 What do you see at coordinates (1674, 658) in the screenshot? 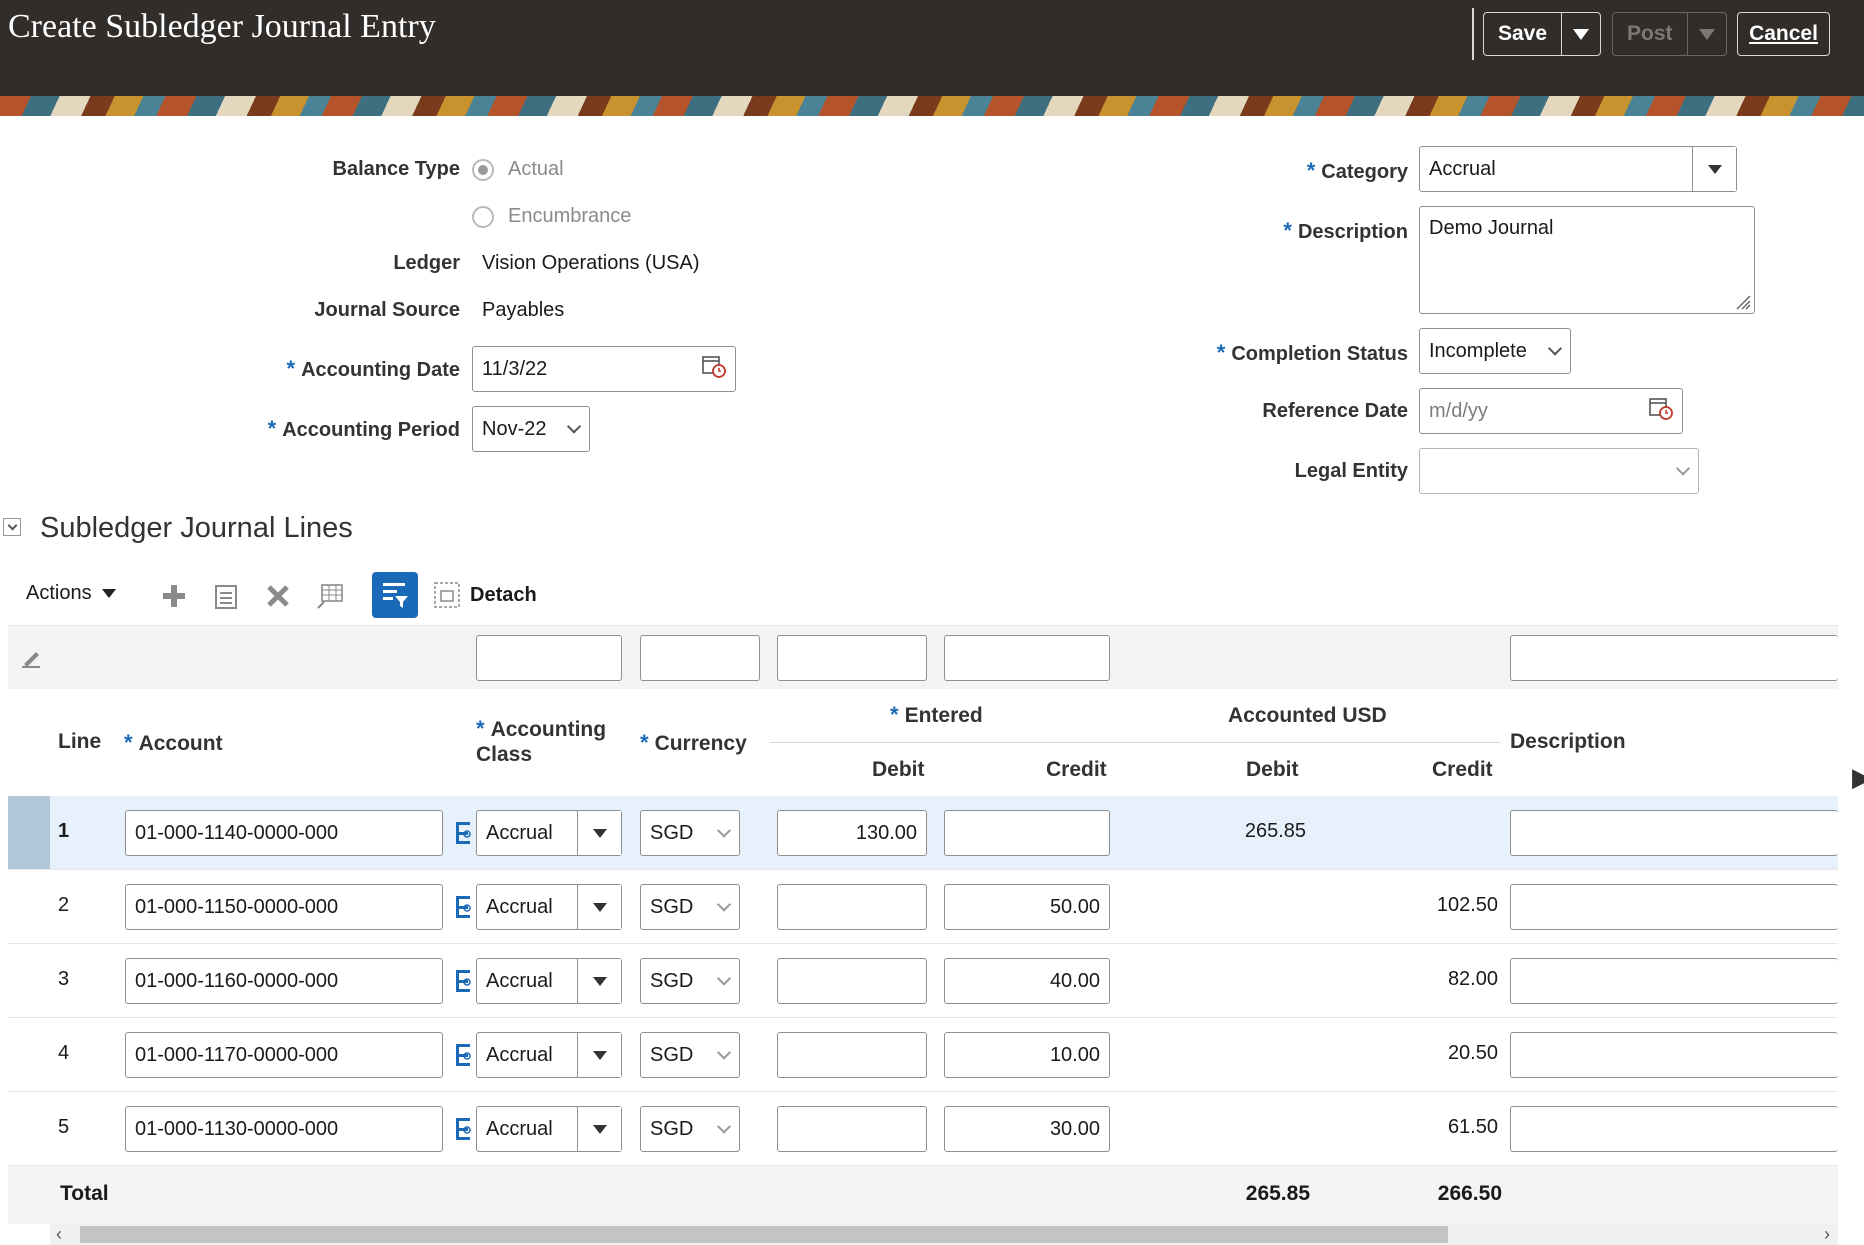
I see `filter-description` at bounding box center [1674, 658].